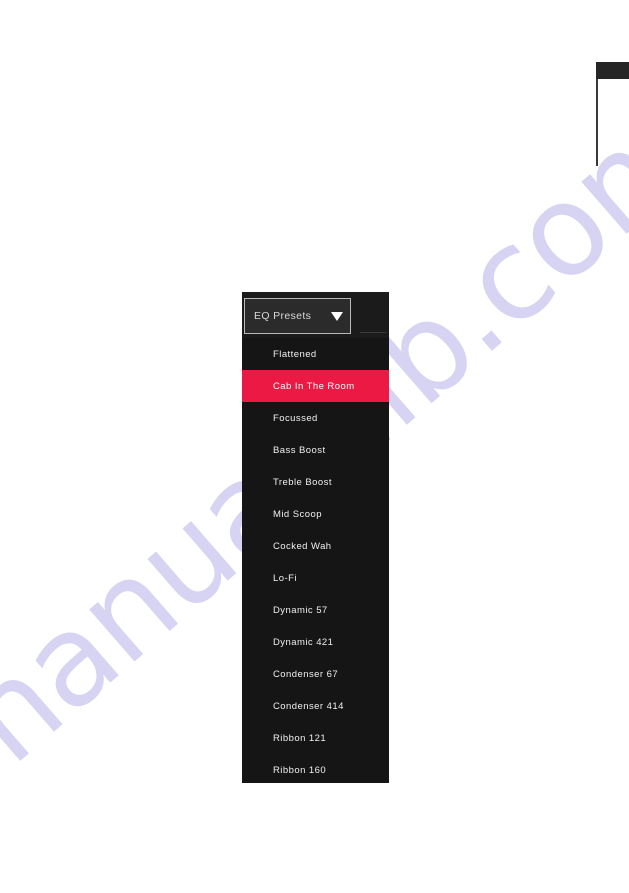 This screenshot has height=893, width=629. I want to click on preset-item: Treble Boost, so click(315, 482).